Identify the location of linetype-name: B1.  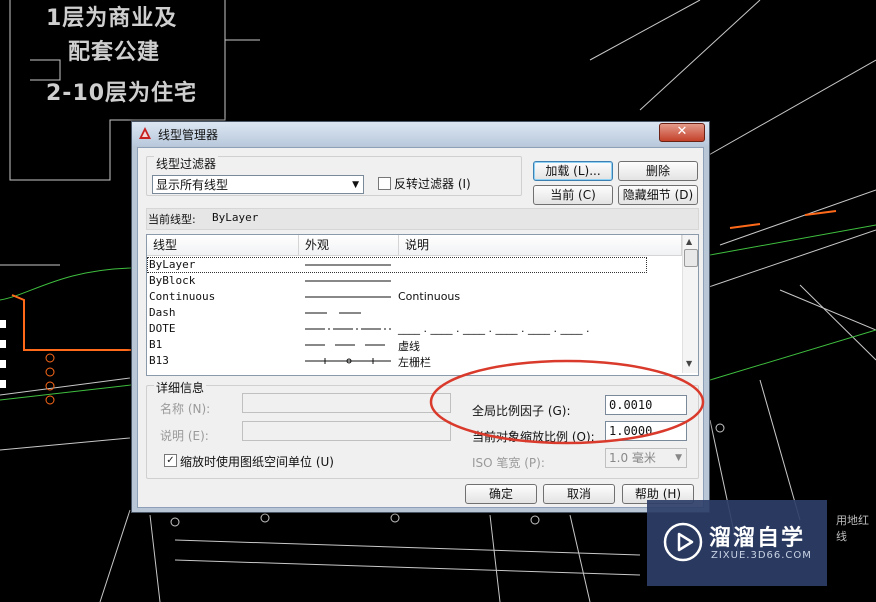
(156, 344).